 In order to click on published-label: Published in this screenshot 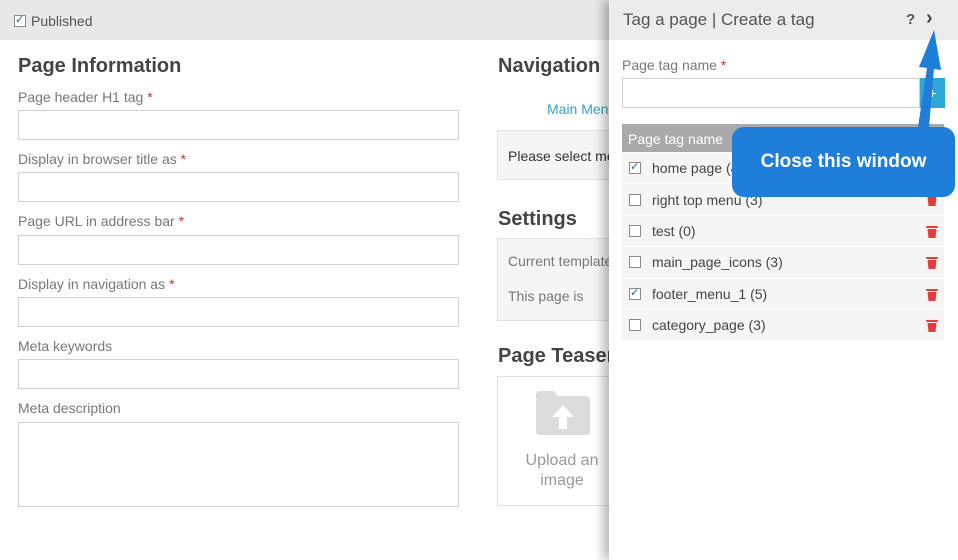, I will do `click(62, 21)`.